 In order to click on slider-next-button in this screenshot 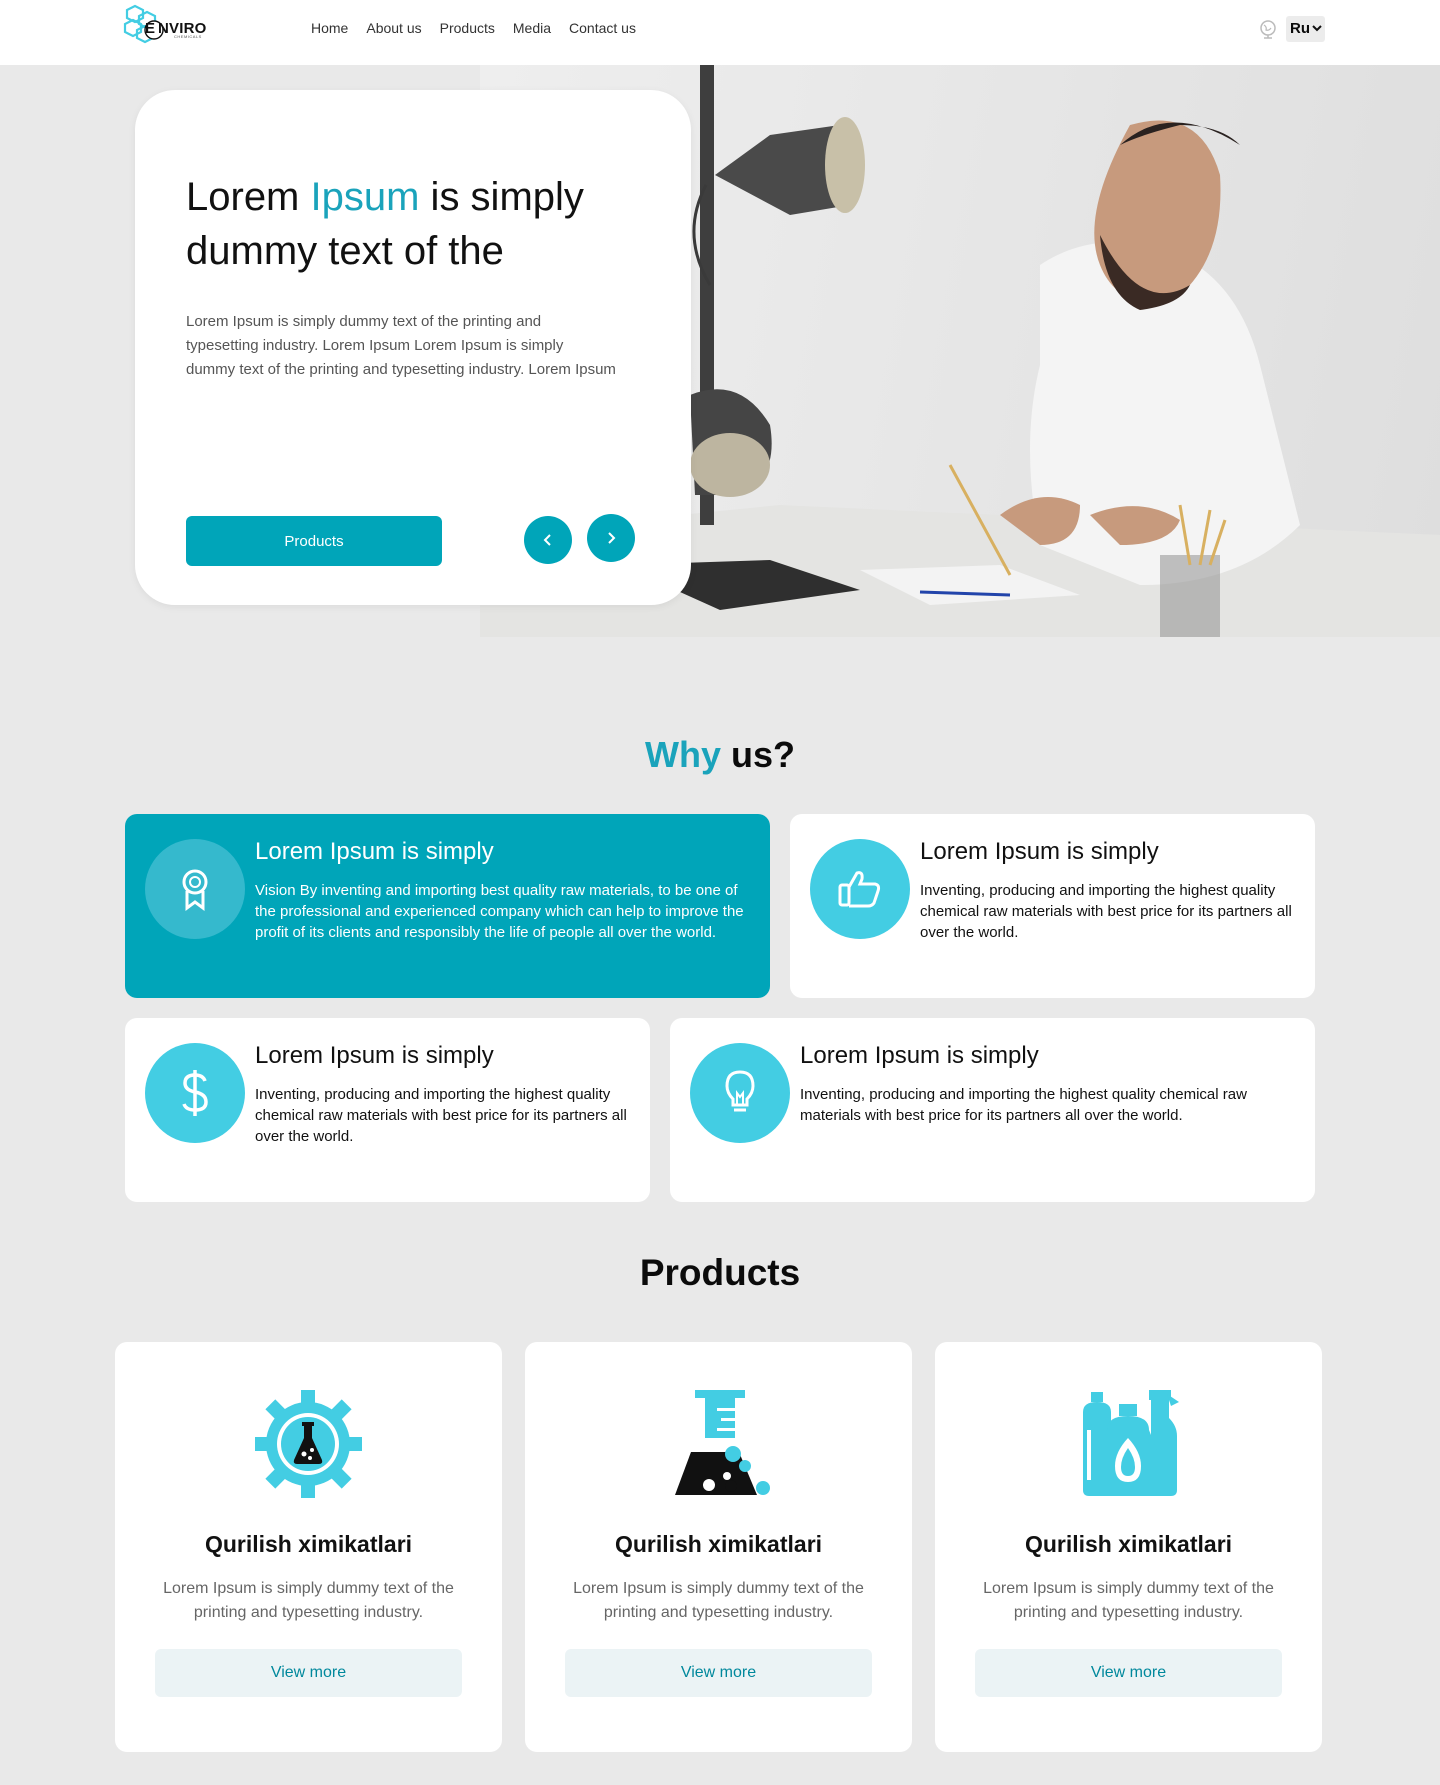, I will do `click(611, 538)`.